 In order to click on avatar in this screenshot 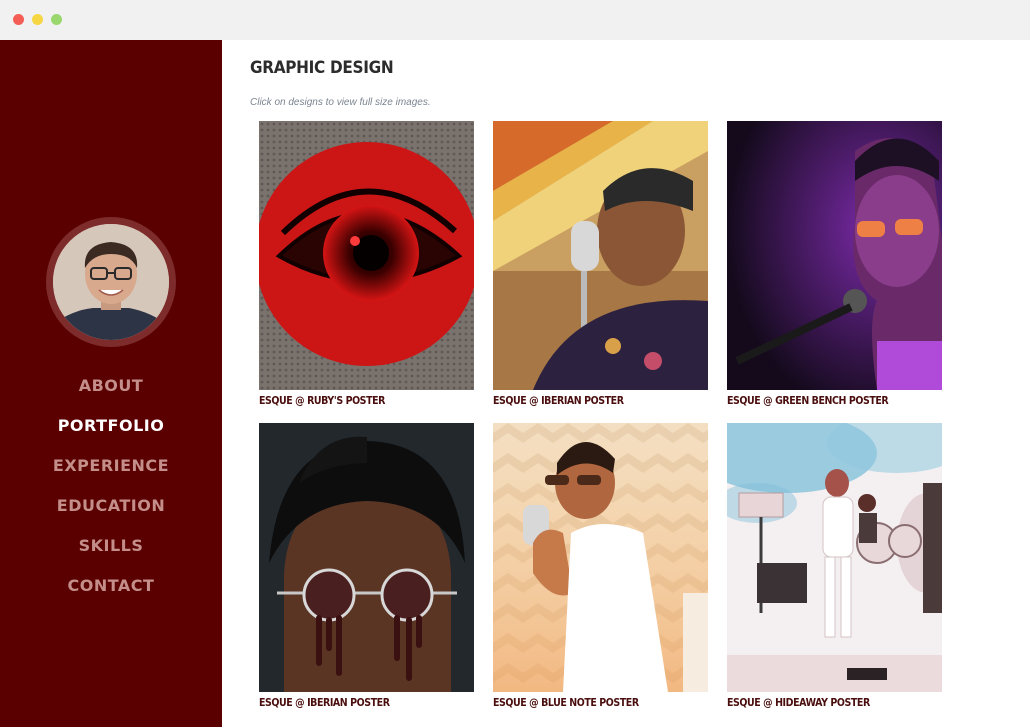, I will do `click(111, 282)`.